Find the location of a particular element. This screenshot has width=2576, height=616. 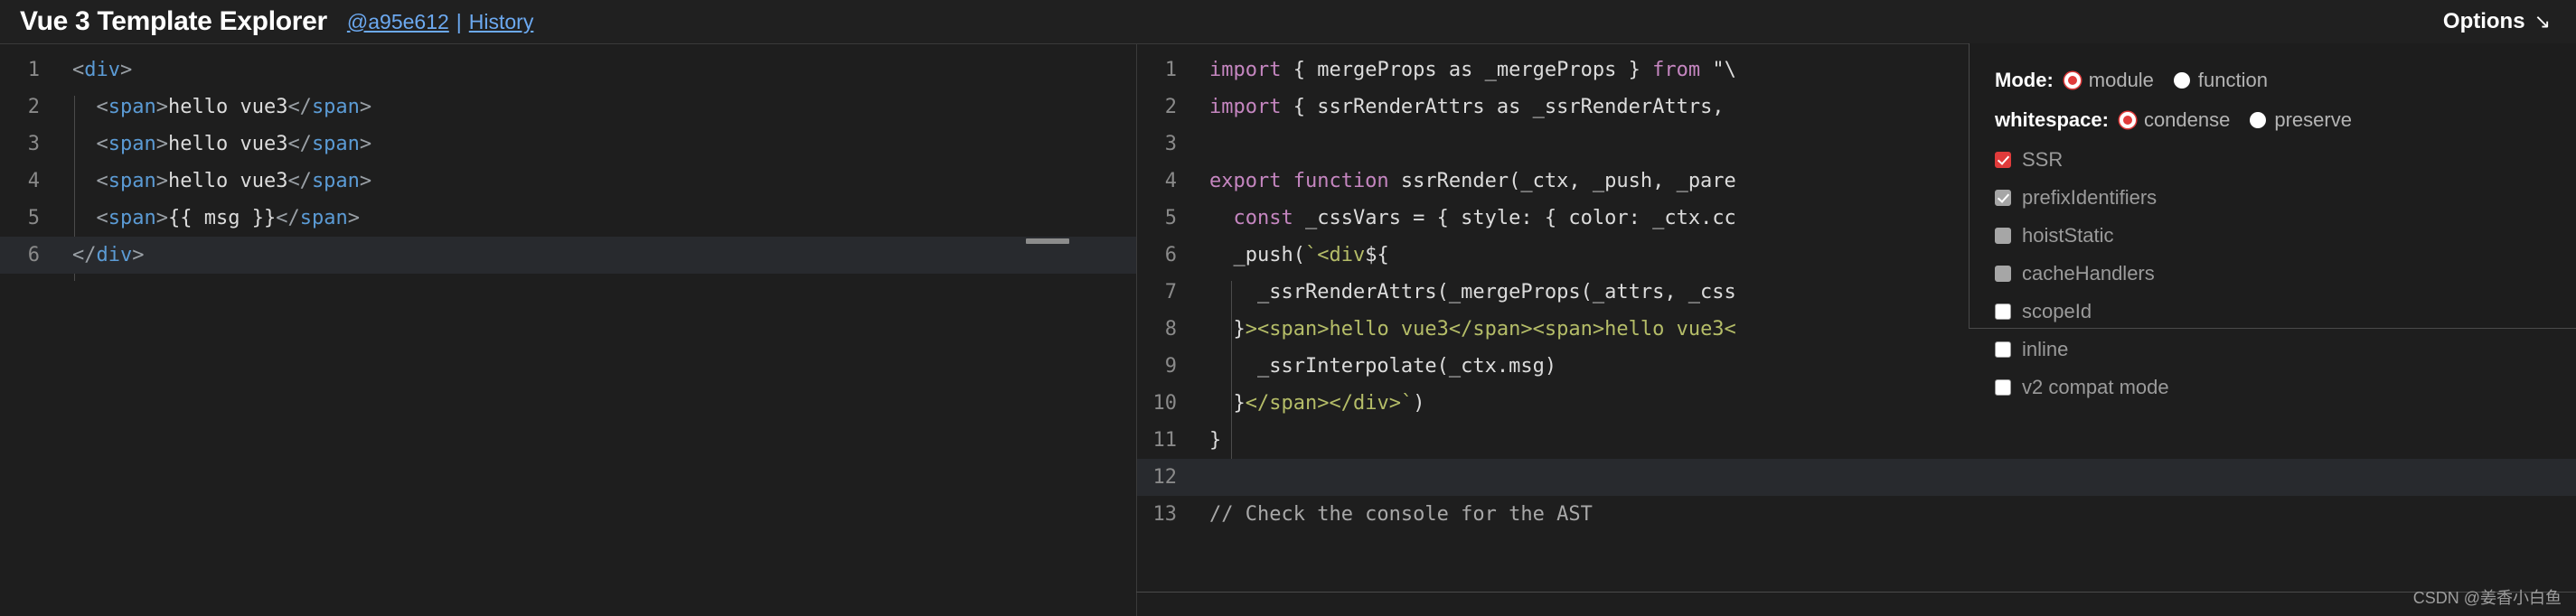

code-line: 3 <span>hello vue3</span> is located at coordinates (568, 144).